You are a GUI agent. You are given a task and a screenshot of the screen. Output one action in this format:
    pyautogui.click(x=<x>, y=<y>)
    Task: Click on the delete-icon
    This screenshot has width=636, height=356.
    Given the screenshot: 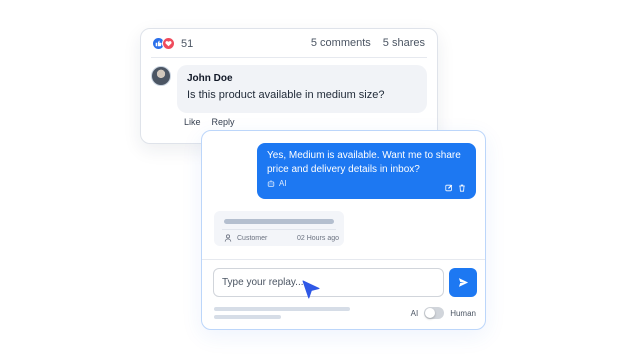 What is the action you would take?
    pyautogui.click(x=462, y=188)
    